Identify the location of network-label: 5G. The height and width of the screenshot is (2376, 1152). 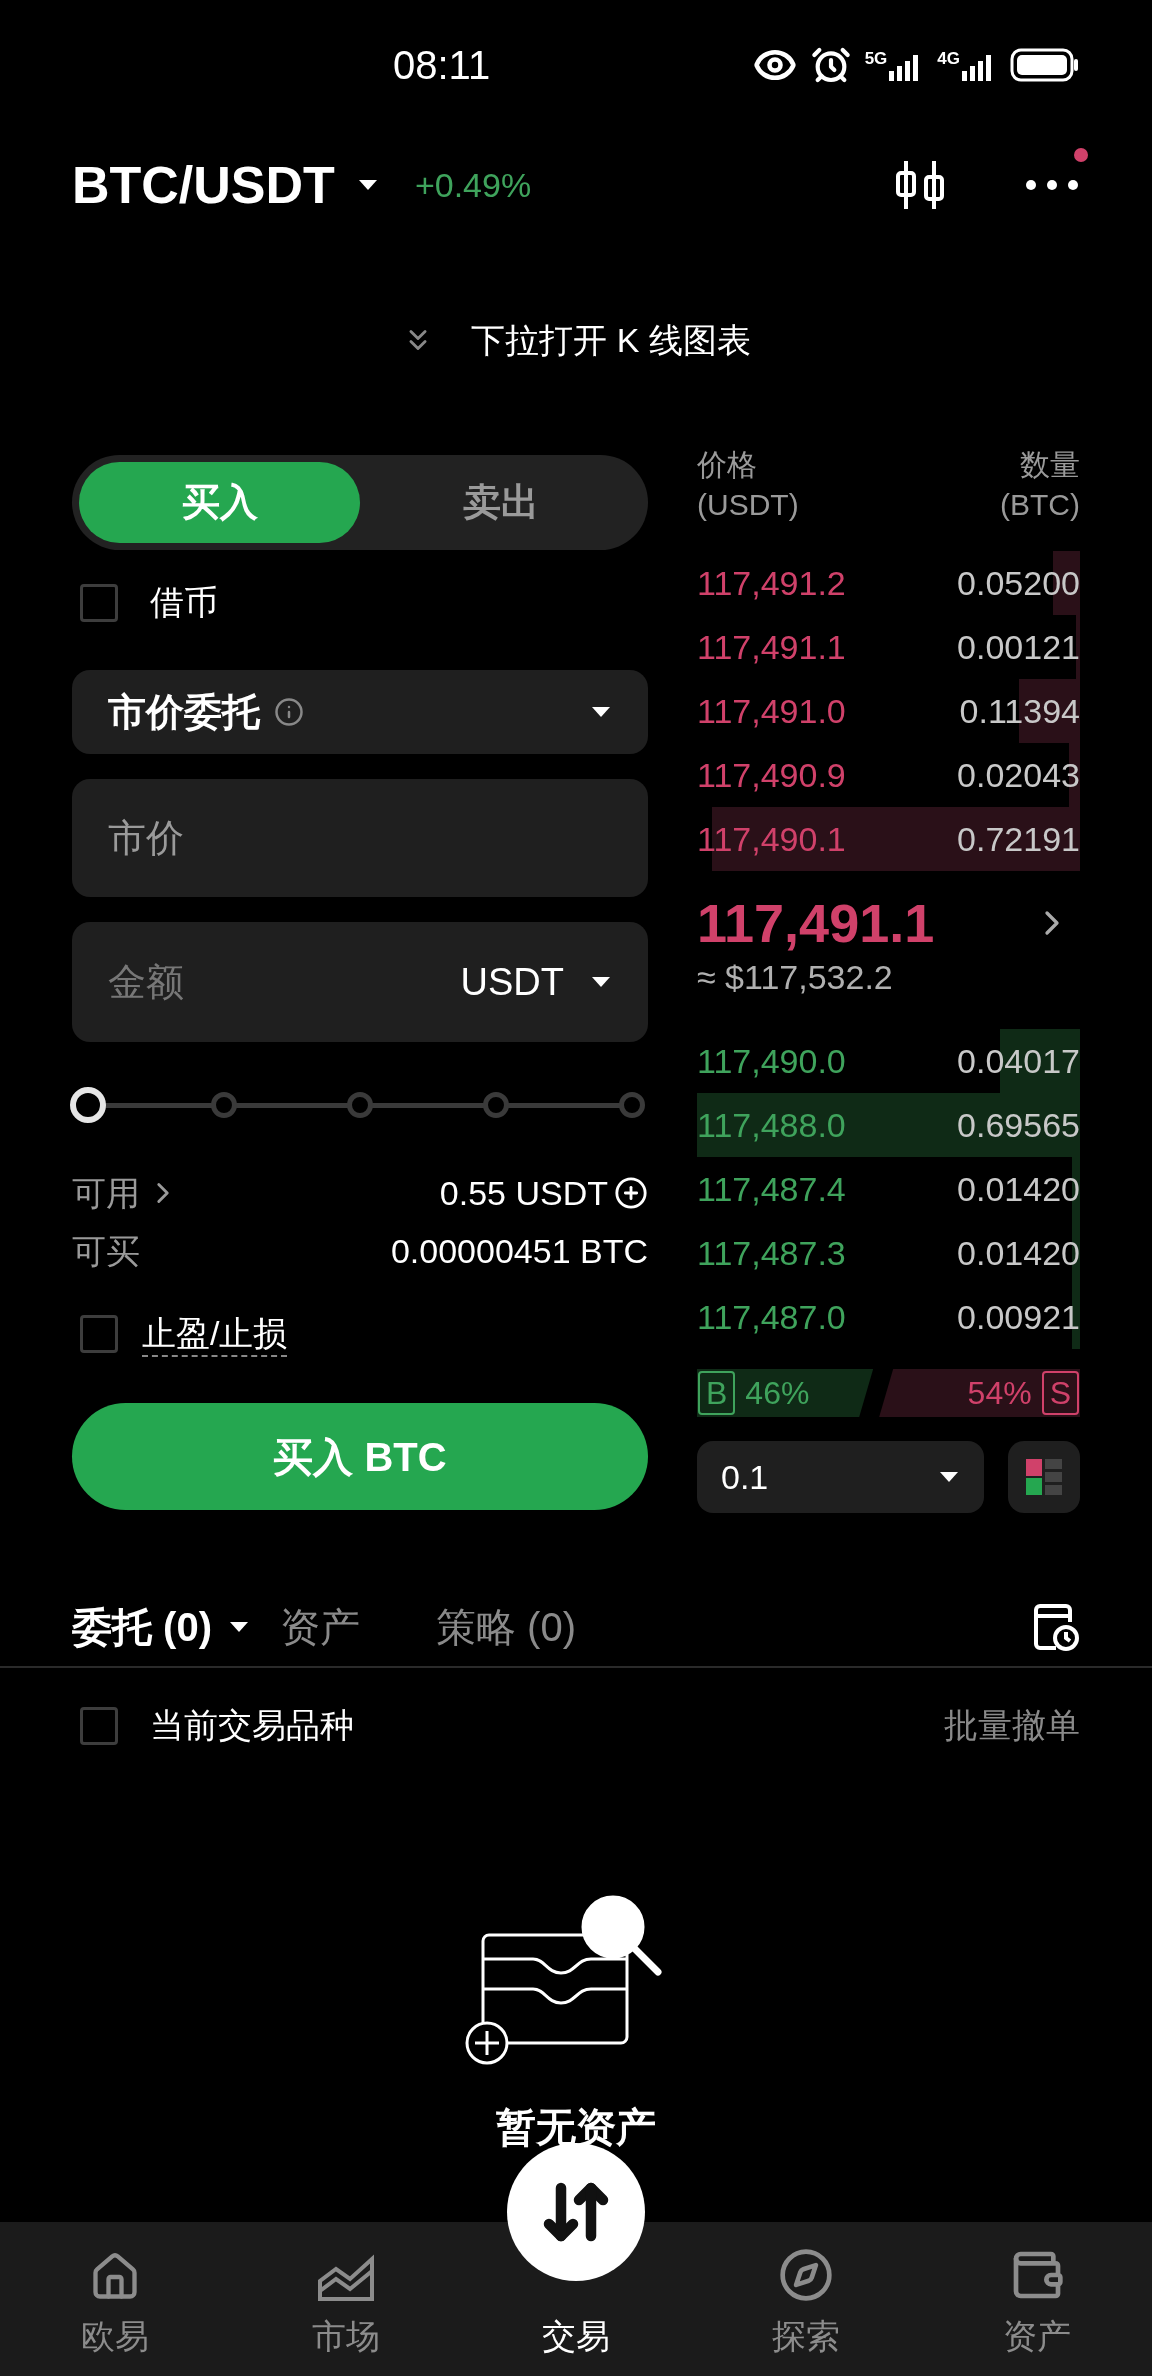
(876, 58).